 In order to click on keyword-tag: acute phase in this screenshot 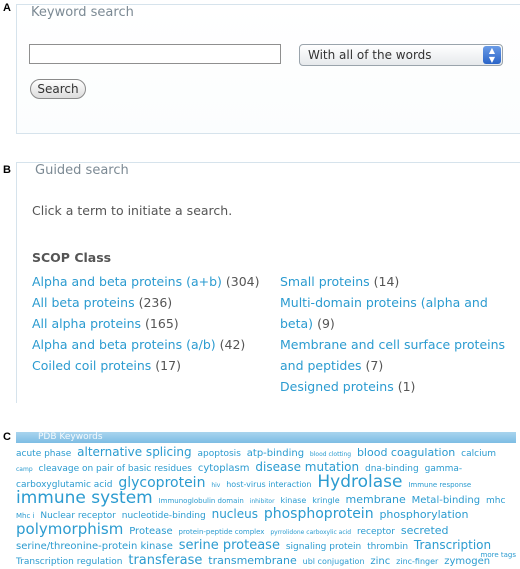, I will do `click(43, 454)`.